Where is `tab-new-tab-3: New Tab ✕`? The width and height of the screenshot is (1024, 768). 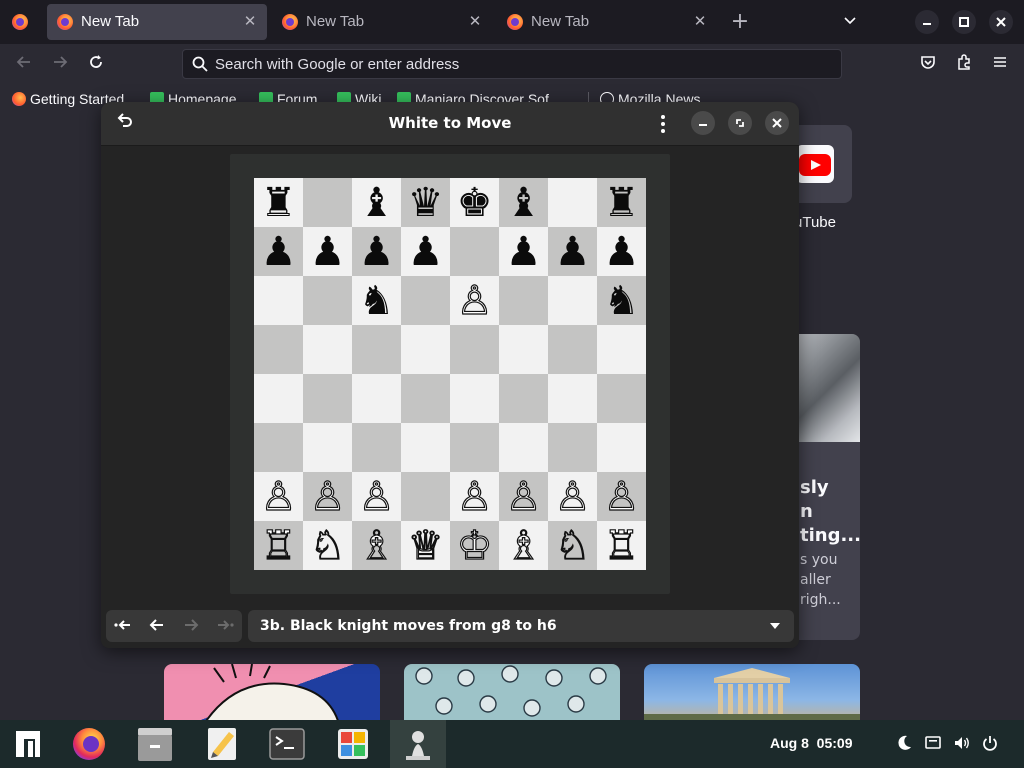 tab-new-tab-3: New Tab ✕ is located at coordinates (607, 22).